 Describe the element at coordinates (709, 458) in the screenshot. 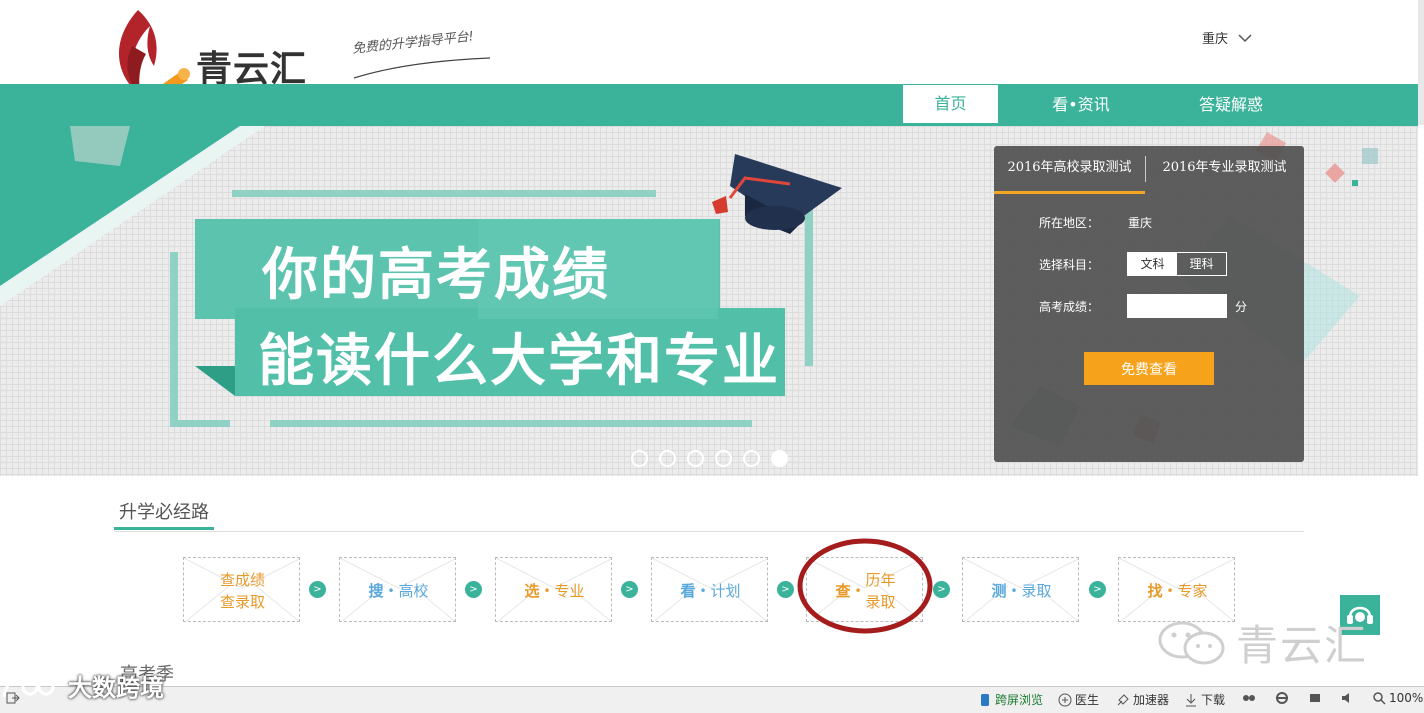

I see `carousel-dots` at that location.